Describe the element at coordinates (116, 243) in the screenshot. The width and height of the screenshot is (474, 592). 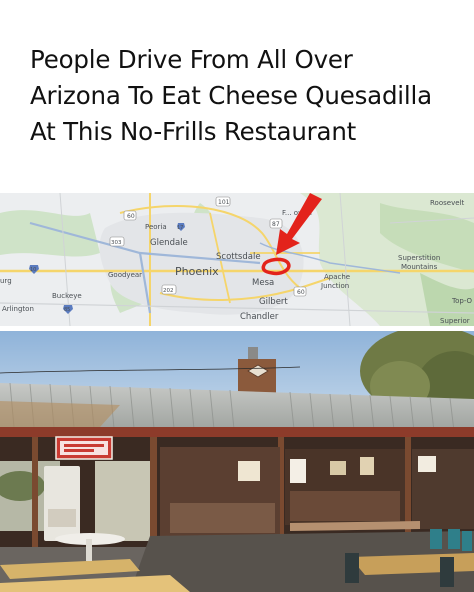
I see `shield-303: 303` at that location.